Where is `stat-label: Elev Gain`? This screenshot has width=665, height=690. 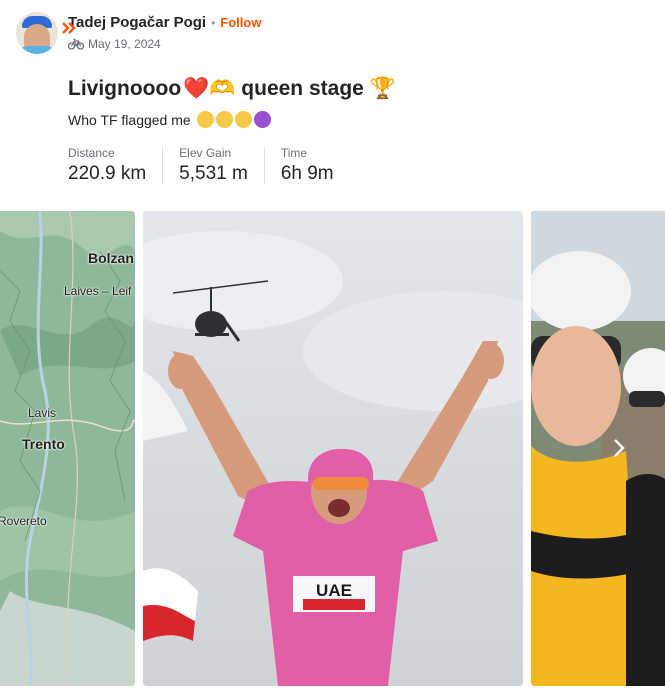 stat-label: Elev Gain is located at coordinates (205, 153).